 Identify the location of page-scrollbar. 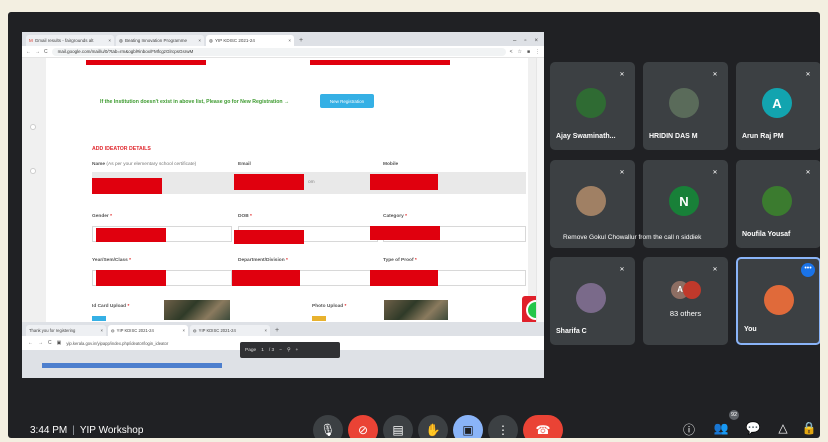
(540, 194).